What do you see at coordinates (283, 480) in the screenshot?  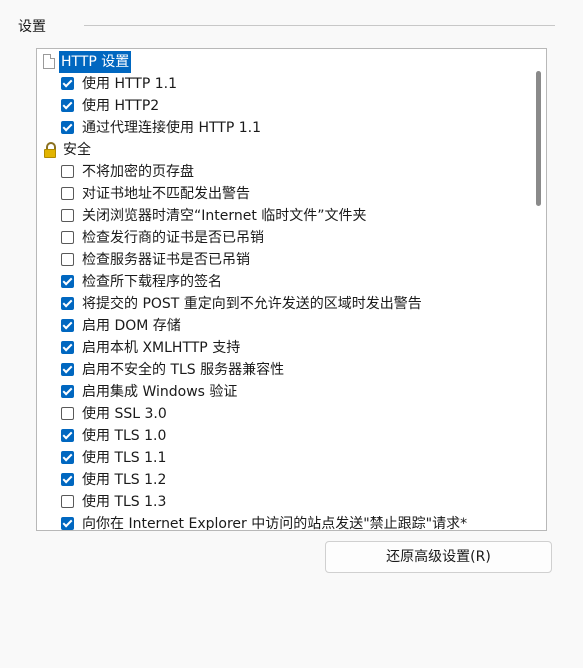 I see `tree-option: 使用 TLS 1.2` at bounding box center [283, 480].